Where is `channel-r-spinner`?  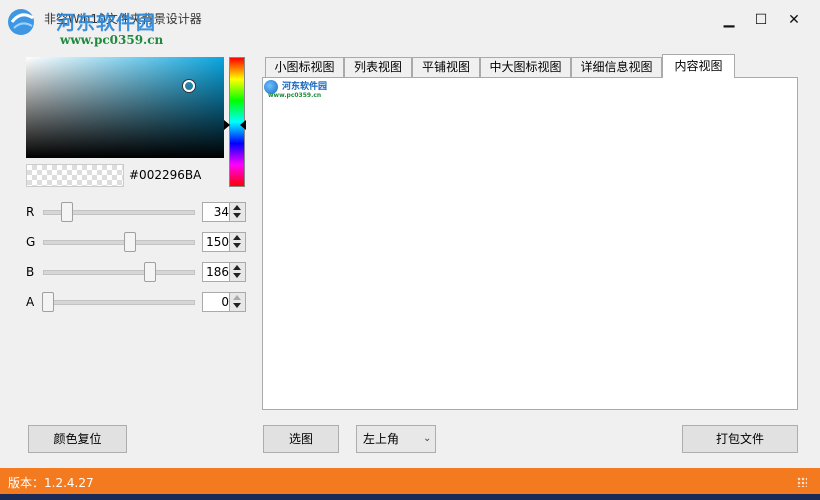 channel-r-spinner is located at coordinates (237, 212).